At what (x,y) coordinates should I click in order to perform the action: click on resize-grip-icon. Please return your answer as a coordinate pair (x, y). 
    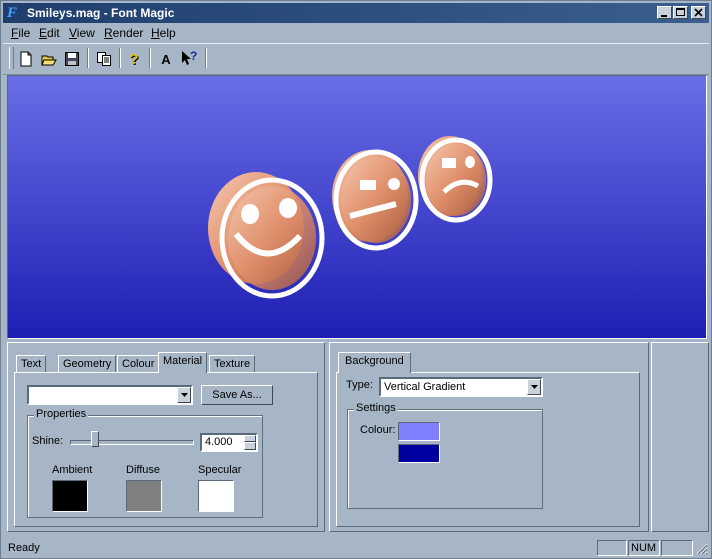
    Looking at the image, I should click on (701, 548).